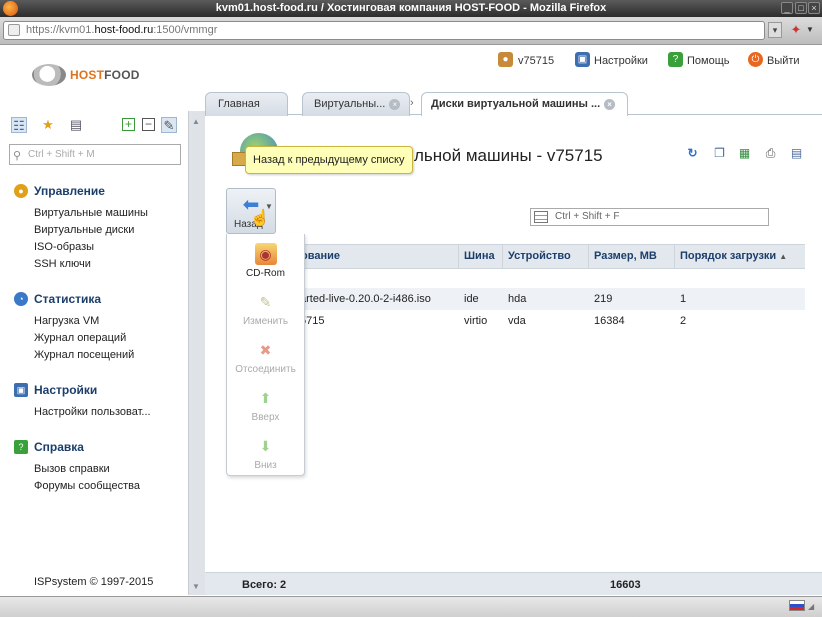  What do you see at coordinates (609, 321) in the screenshot?
I see `cell-size: 16384` at bounding box center [609, 321].